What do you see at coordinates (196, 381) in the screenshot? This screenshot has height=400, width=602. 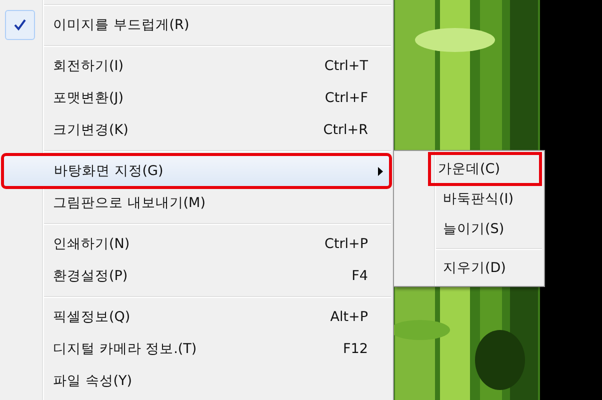 I see `menu-item: 파일 속성(Y)` at bounding box center [196, 381].